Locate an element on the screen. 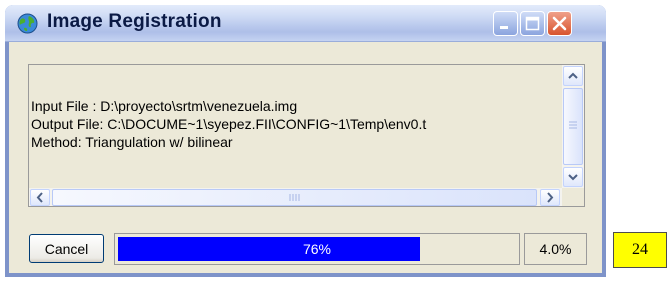 The image size is (668, 285). chevron-down-icon is located at coordinates (573, 177).